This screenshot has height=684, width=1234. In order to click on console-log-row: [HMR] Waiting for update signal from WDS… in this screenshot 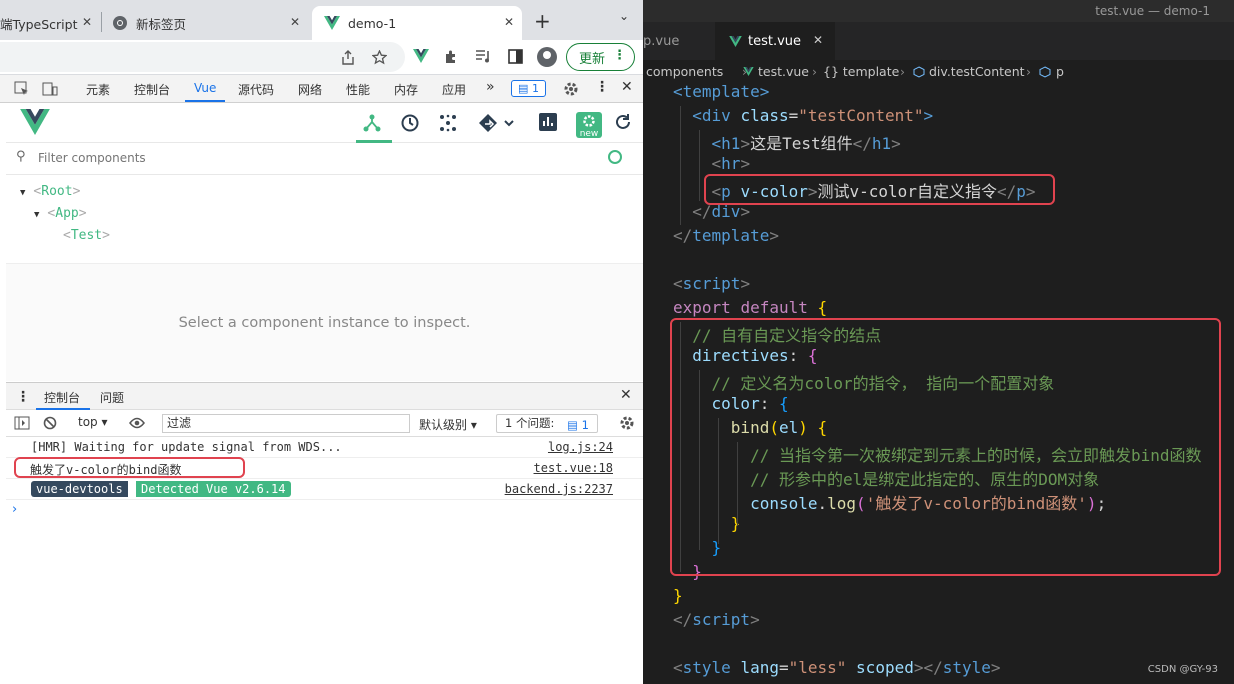, I will do `click(324, 447)`.